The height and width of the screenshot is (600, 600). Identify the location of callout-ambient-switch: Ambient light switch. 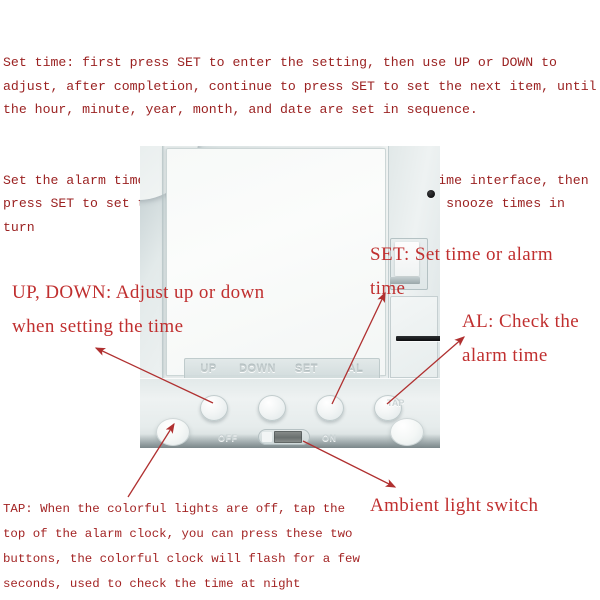
(454, 505).